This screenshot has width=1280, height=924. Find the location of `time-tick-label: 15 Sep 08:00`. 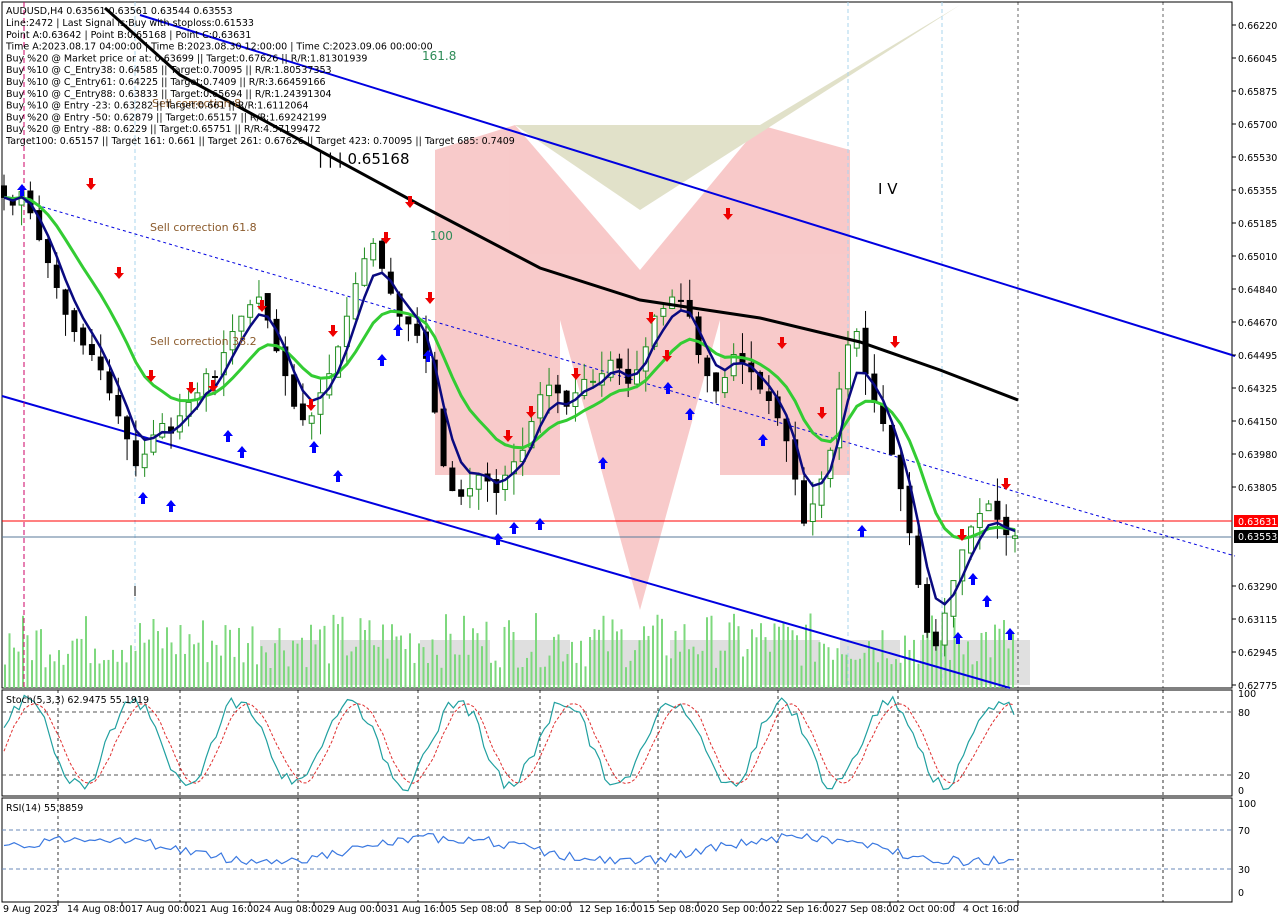

time-tick-label: 15 Sep 08:00 is located at coordinates (674, 909).